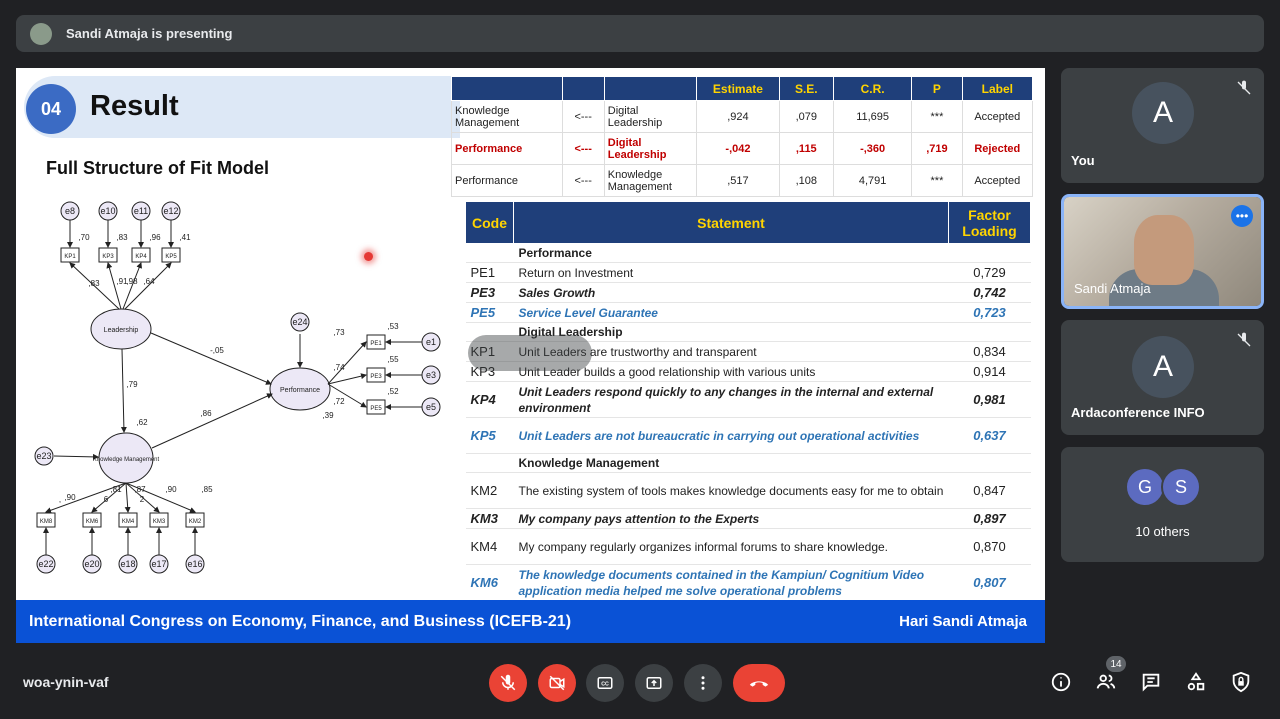 Image resolution: width=1280 pixels, height=719 pixels. What do you see at coordinates (989, 222) in the screenshot?
I see `col-factor-loading: Factor Loading` at bounding box center [989, 222].